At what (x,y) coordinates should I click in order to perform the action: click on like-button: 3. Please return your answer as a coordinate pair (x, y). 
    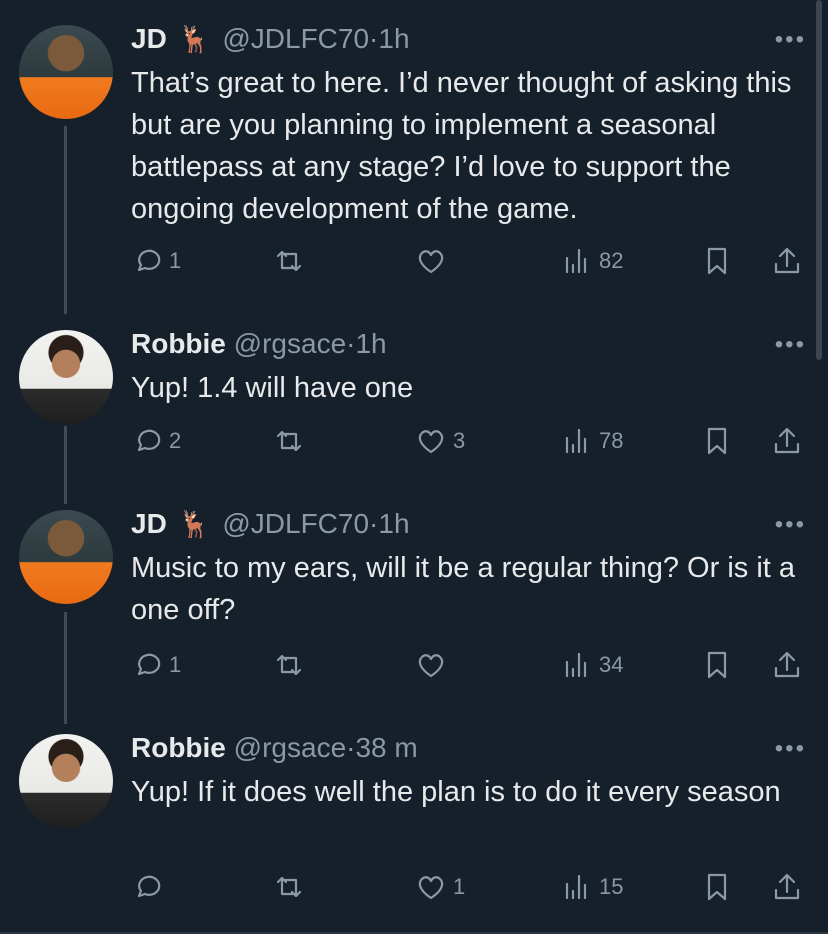
    Looking at the image, I should click on (440, 441).